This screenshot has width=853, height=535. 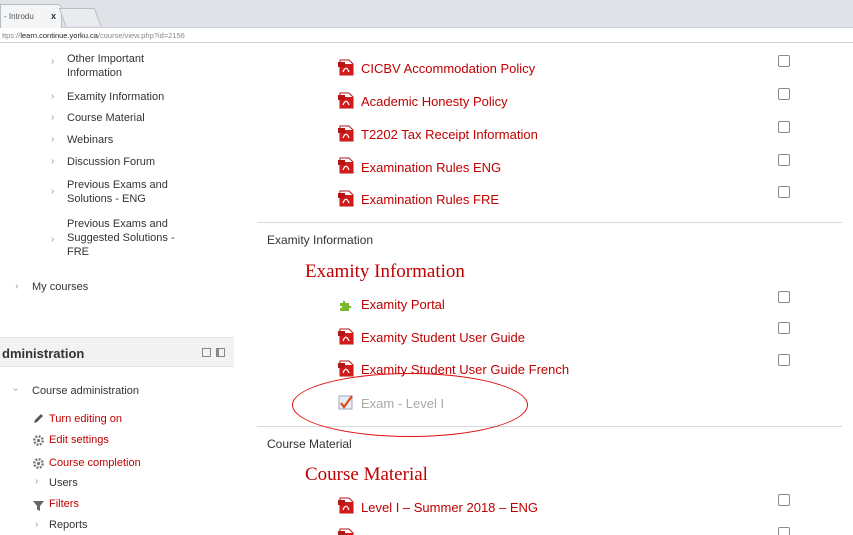 What do you see at coordinates (443, 338) in the screenshot?
I see `resource-link: Examity Student User Guide` at bounding box center [443, 338].